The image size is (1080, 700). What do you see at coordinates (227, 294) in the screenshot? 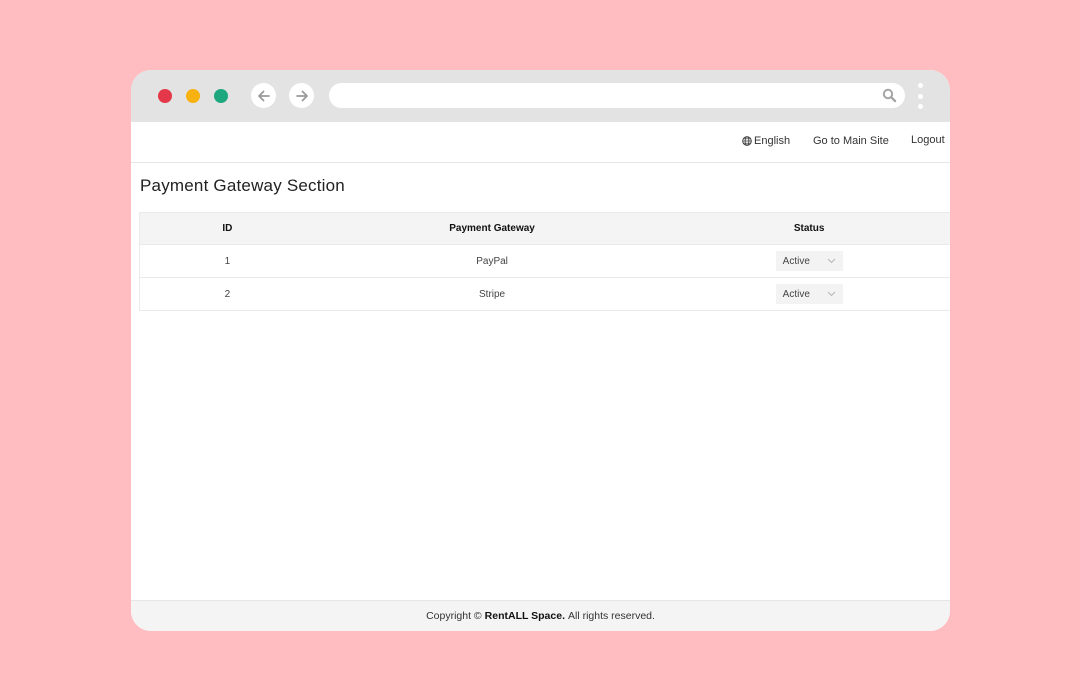
I see `cell-id: 2` at bounding box center [227, 294].